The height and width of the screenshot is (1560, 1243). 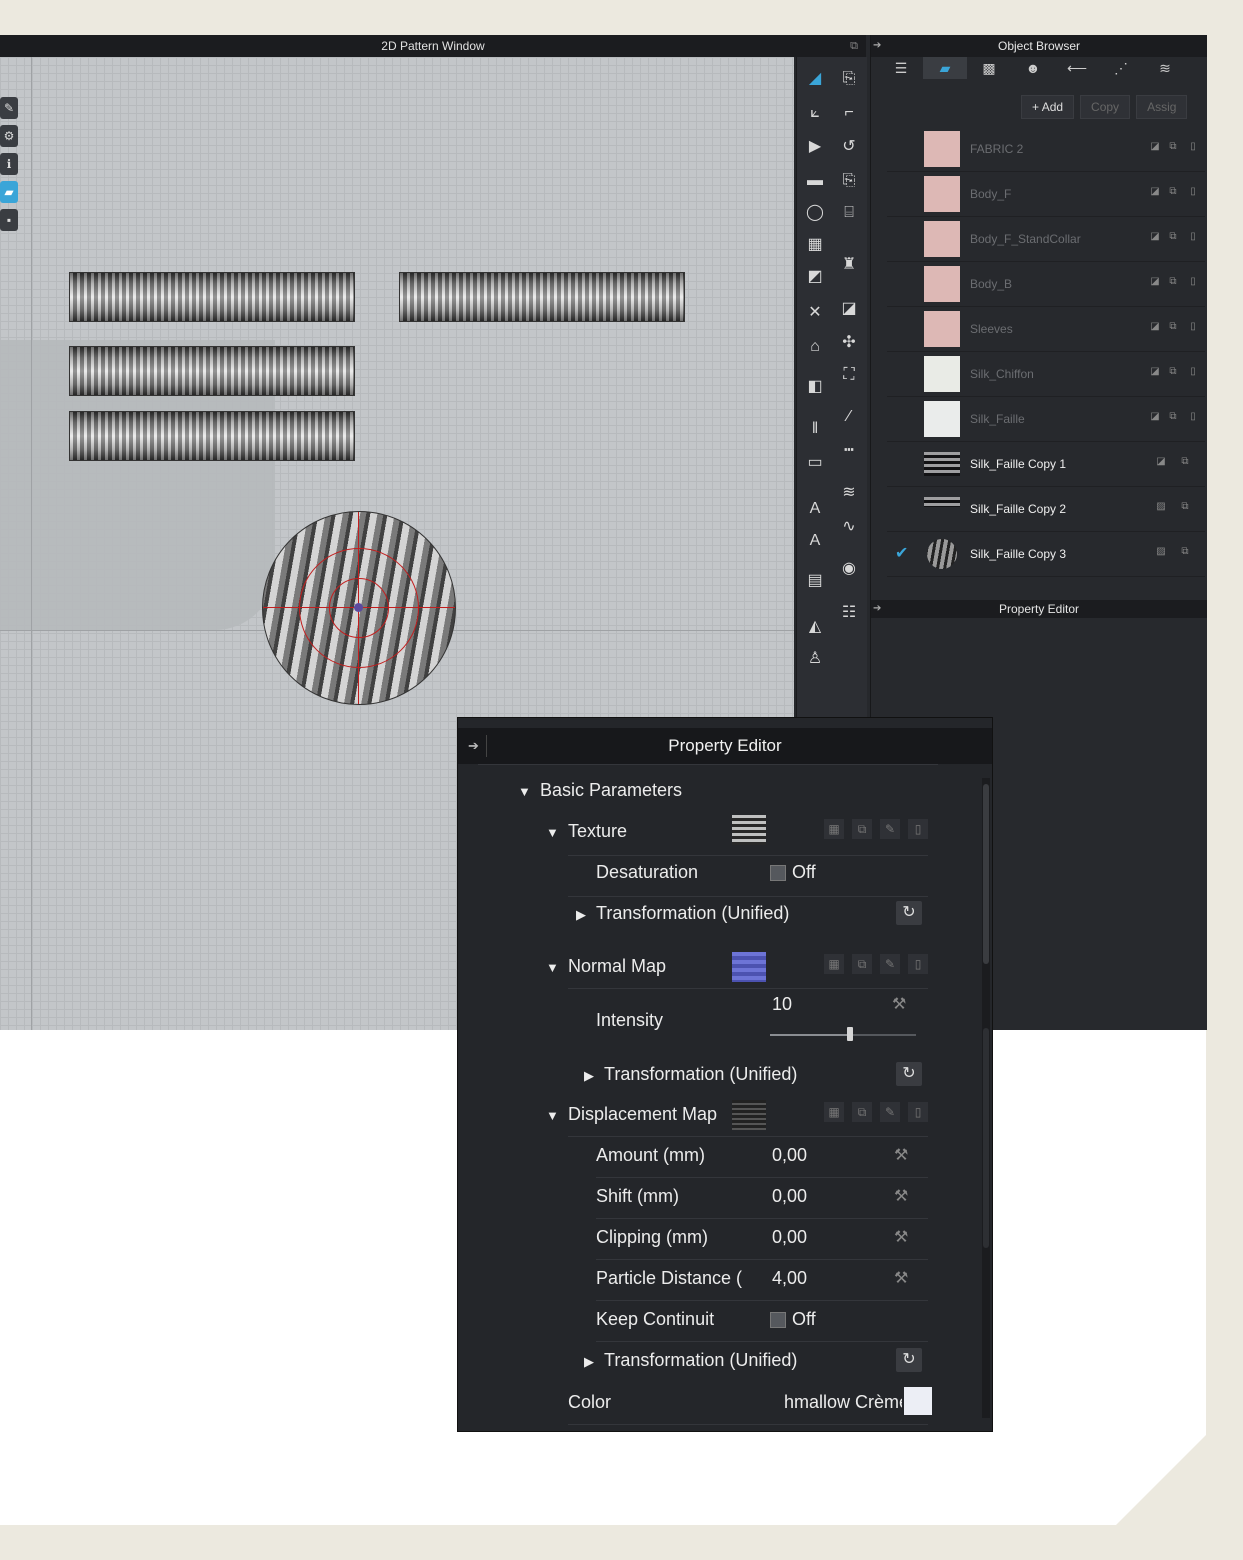 I want to click on list-item: ✔ Silk_Faille Copy 3 ▨ ⧉, so click(x=1046, y=554).